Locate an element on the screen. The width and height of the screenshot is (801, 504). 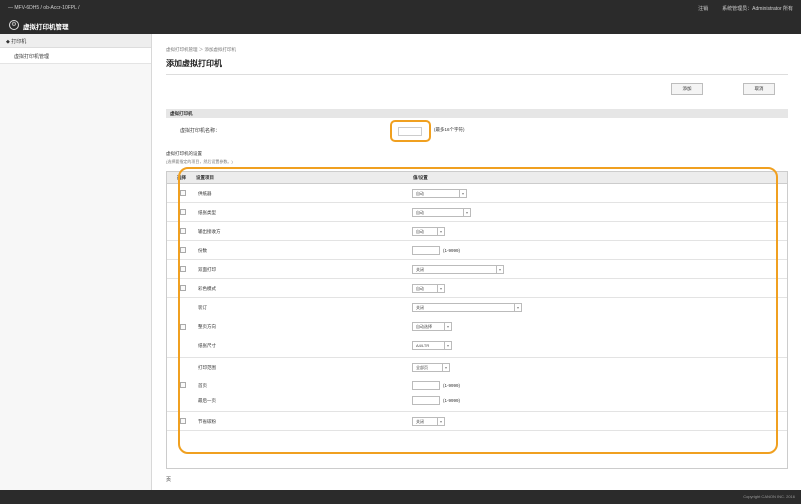
column-value-header: 值/设置 is located at coordinates (420, 177).